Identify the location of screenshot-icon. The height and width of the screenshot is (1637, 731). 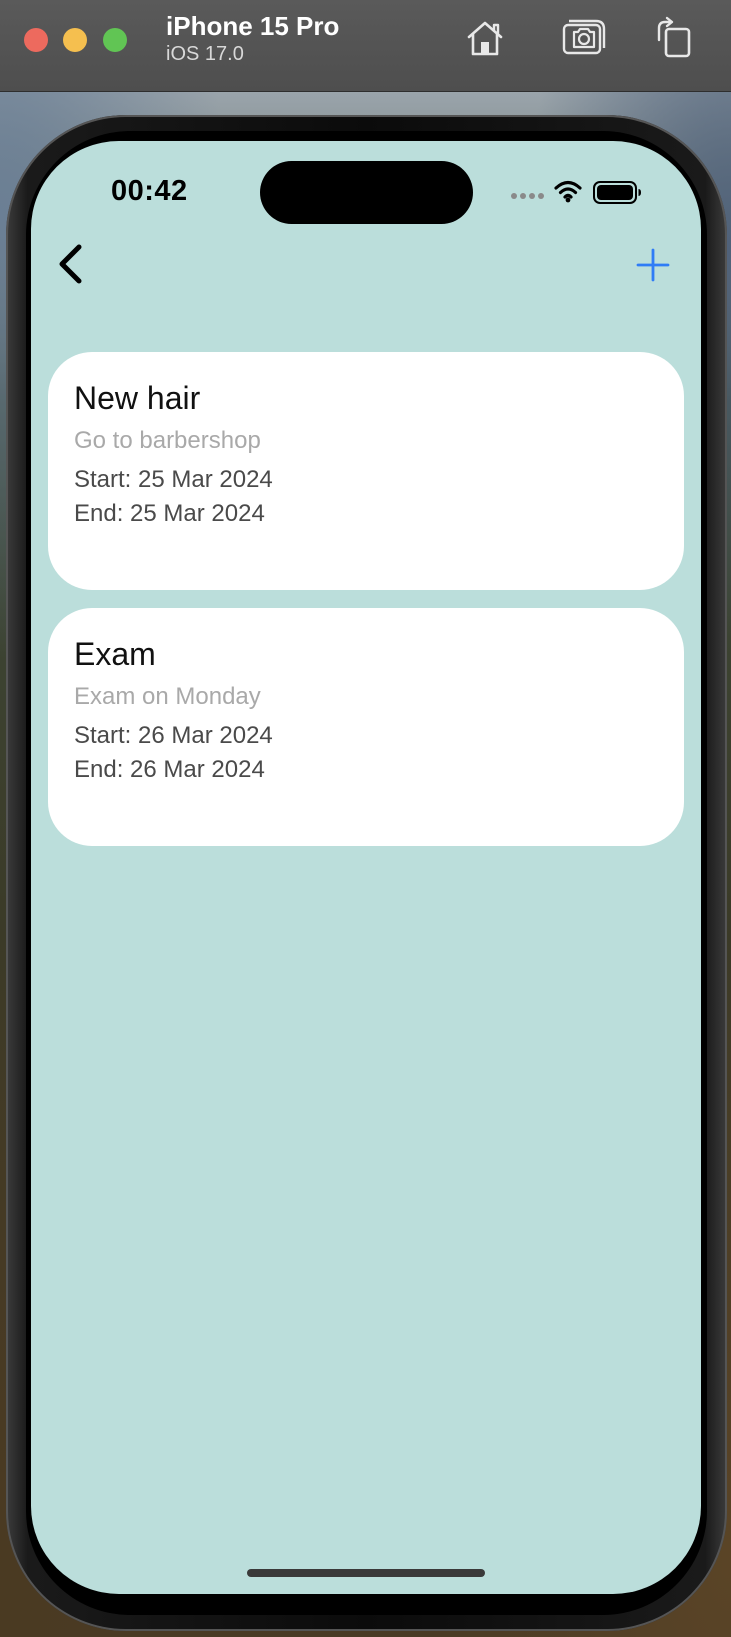
(584, 37).